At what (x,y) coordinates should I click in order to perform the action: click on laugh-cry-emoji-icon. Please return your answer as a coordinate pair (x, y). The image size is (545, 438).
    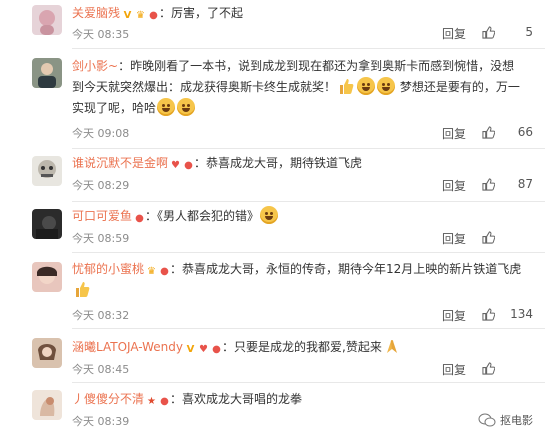
    Looking at the image, I should click on (269, 215).